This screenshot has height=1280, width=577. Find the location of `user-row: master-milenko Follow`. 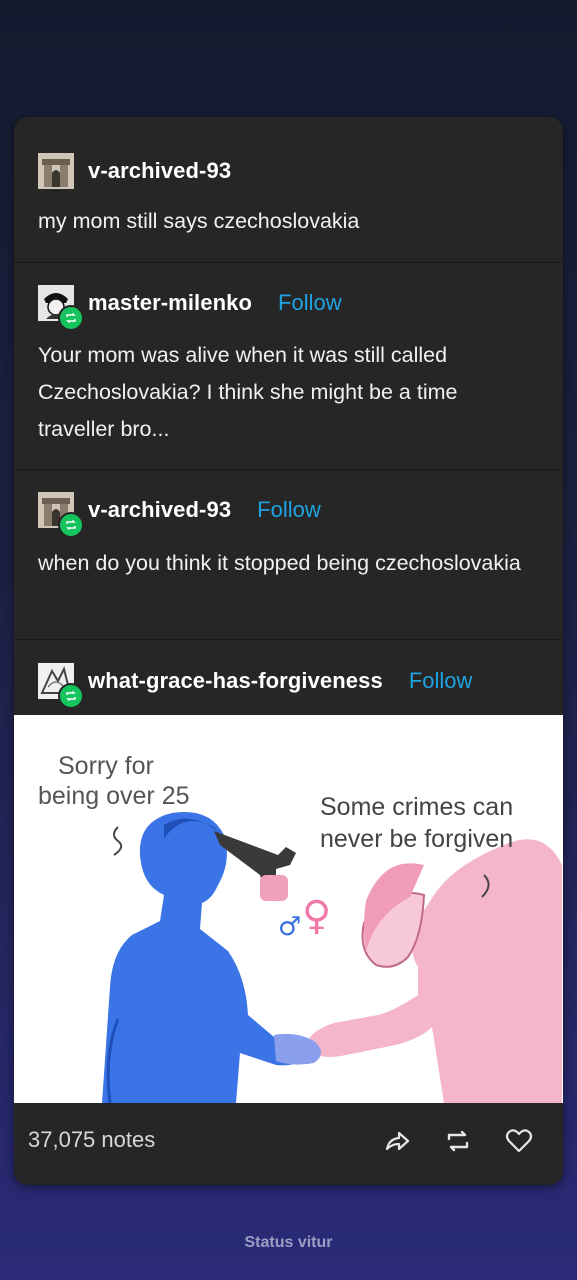

user-row: master-milenko Follow is located at coordinates (190, 308).